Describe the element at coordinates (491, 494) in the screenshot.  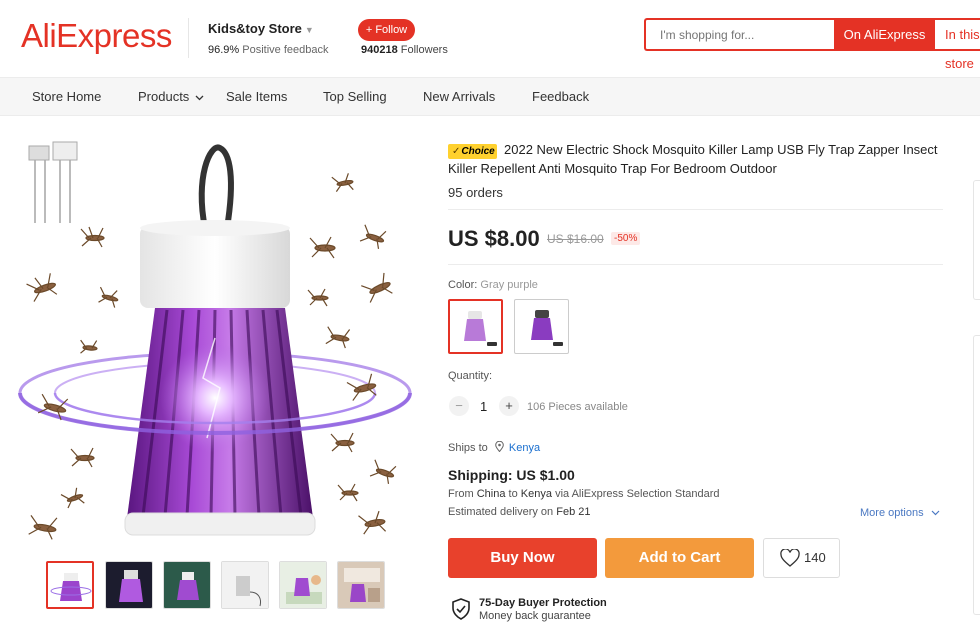
I see `ship-from: China` at that location.